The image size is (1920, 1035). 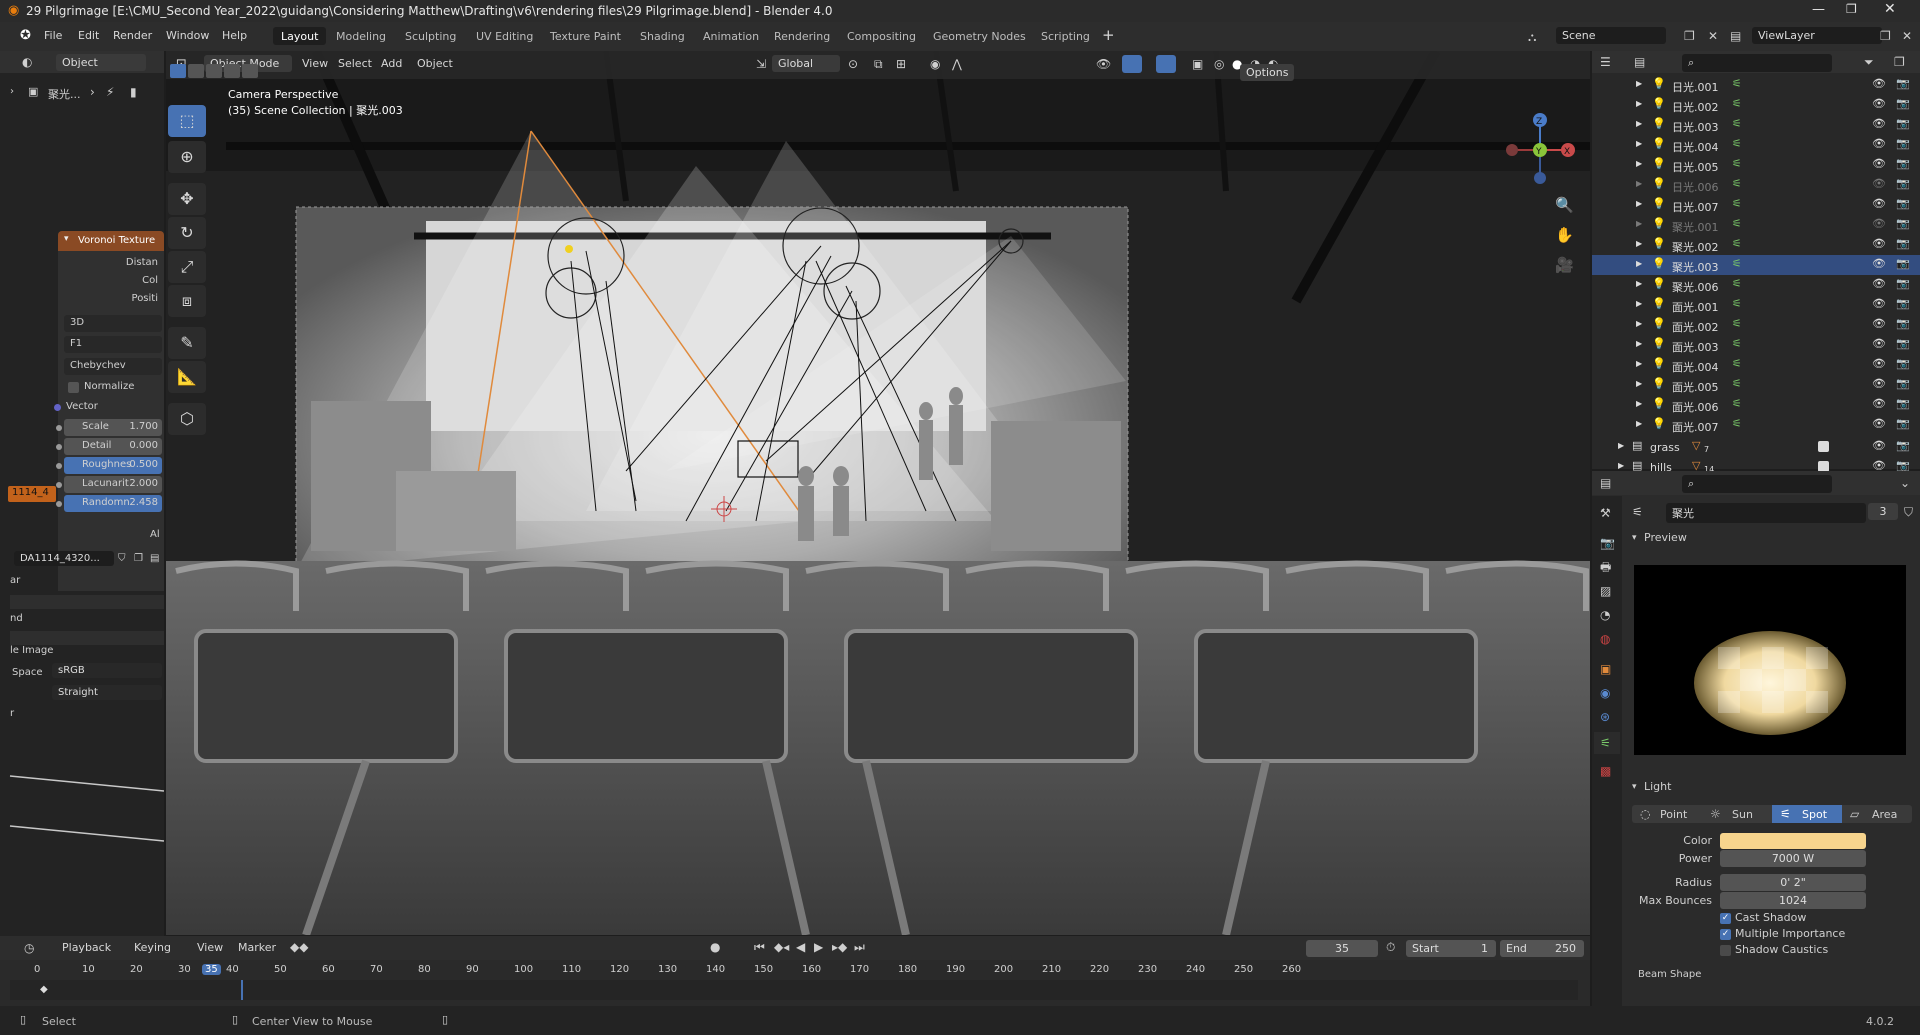 What do you see at coordinates (1756, 285) in the screenshot?
I see `outliner-row: ▶ 💡 聚光.006 ⚟ 👁 📷` at bounding box center [1756, 285].